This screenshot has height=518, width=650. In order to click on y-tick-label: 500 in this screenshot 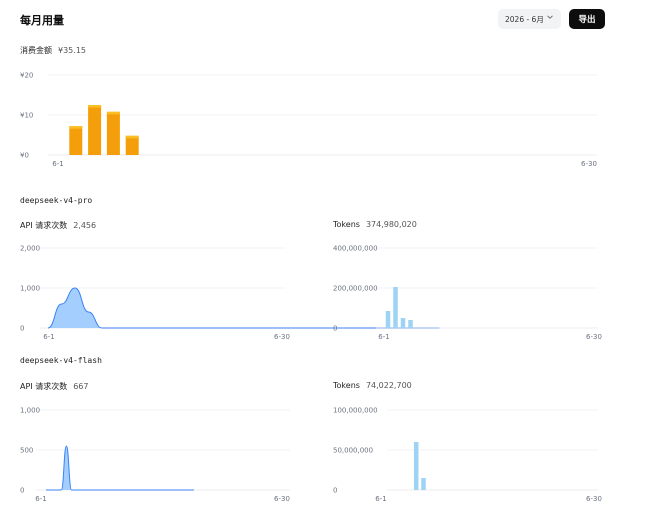, I will do `click(26, 451)`.